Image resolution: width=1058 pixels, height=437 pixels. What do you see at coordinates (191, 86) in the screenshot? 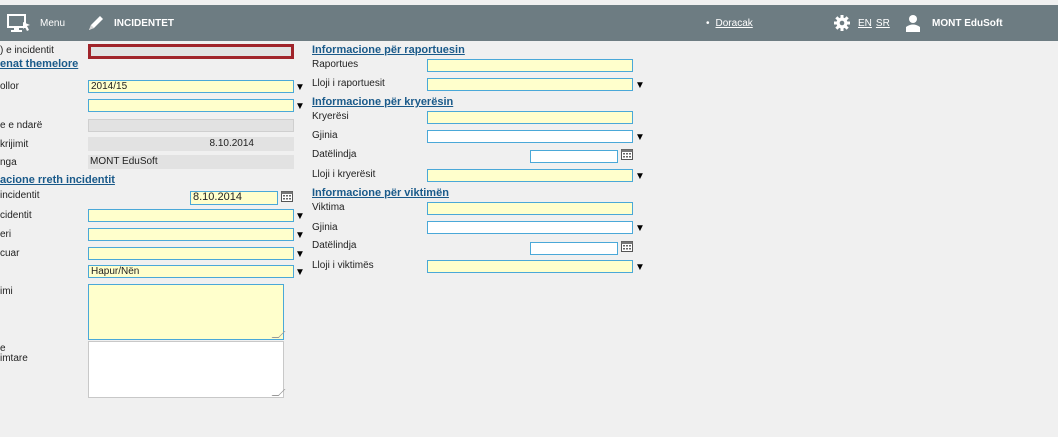
I see `school-year-select: 2014/15` at bounding box center [191, 86].